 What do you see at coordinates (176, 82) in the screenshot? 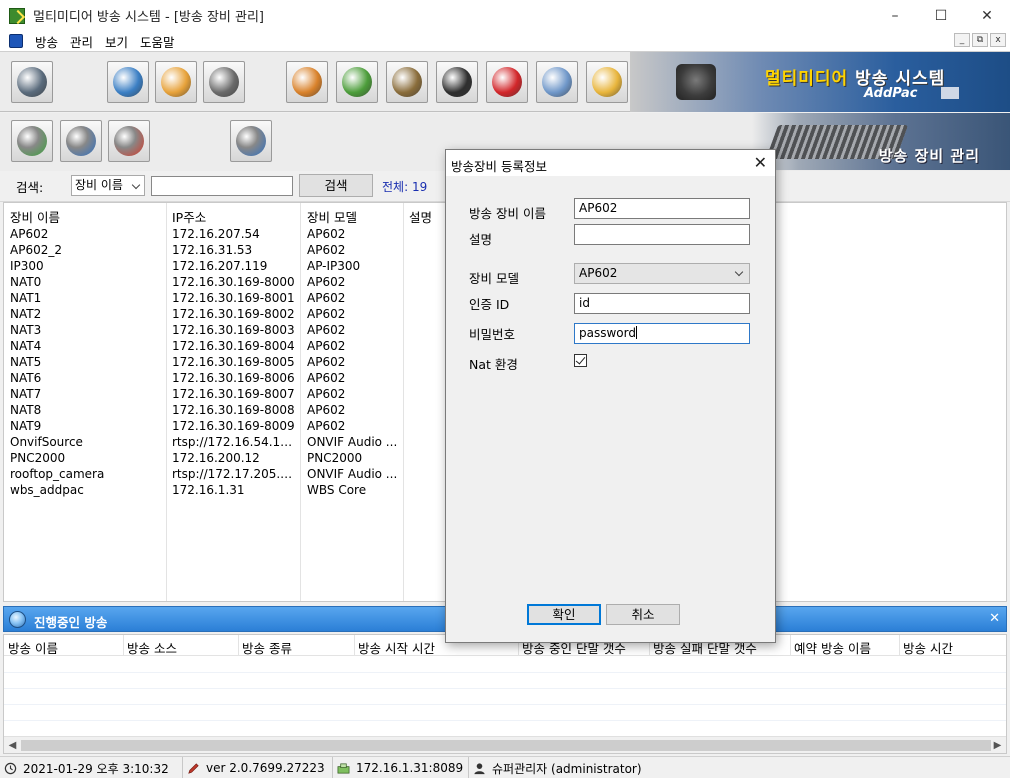
I see `user-settings-button` at bounding box center [176, 82].